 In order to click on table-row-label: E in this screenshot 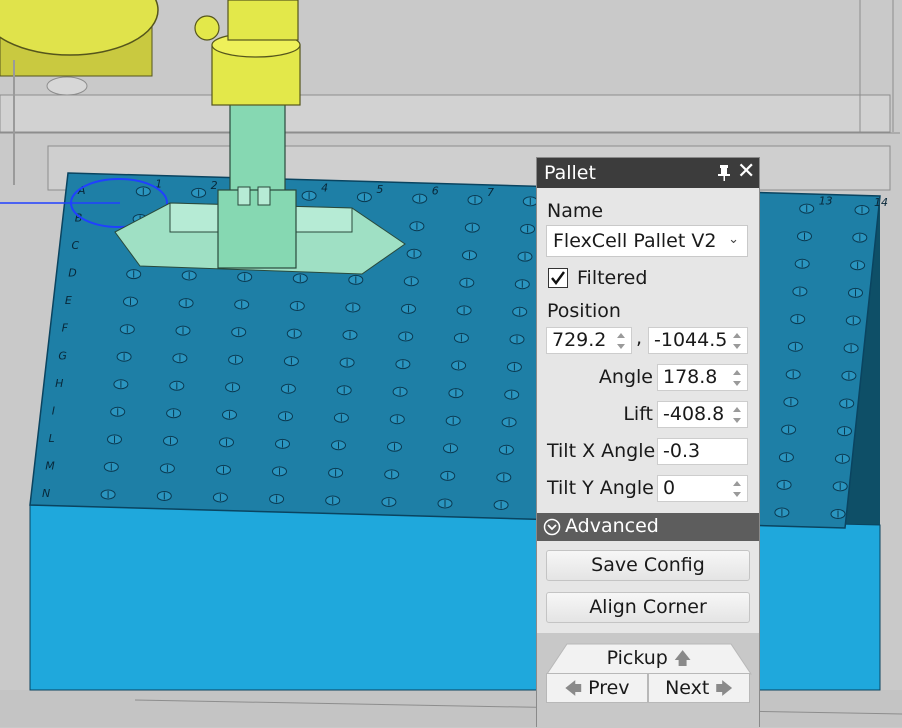, I will do `click(68, 300)`.